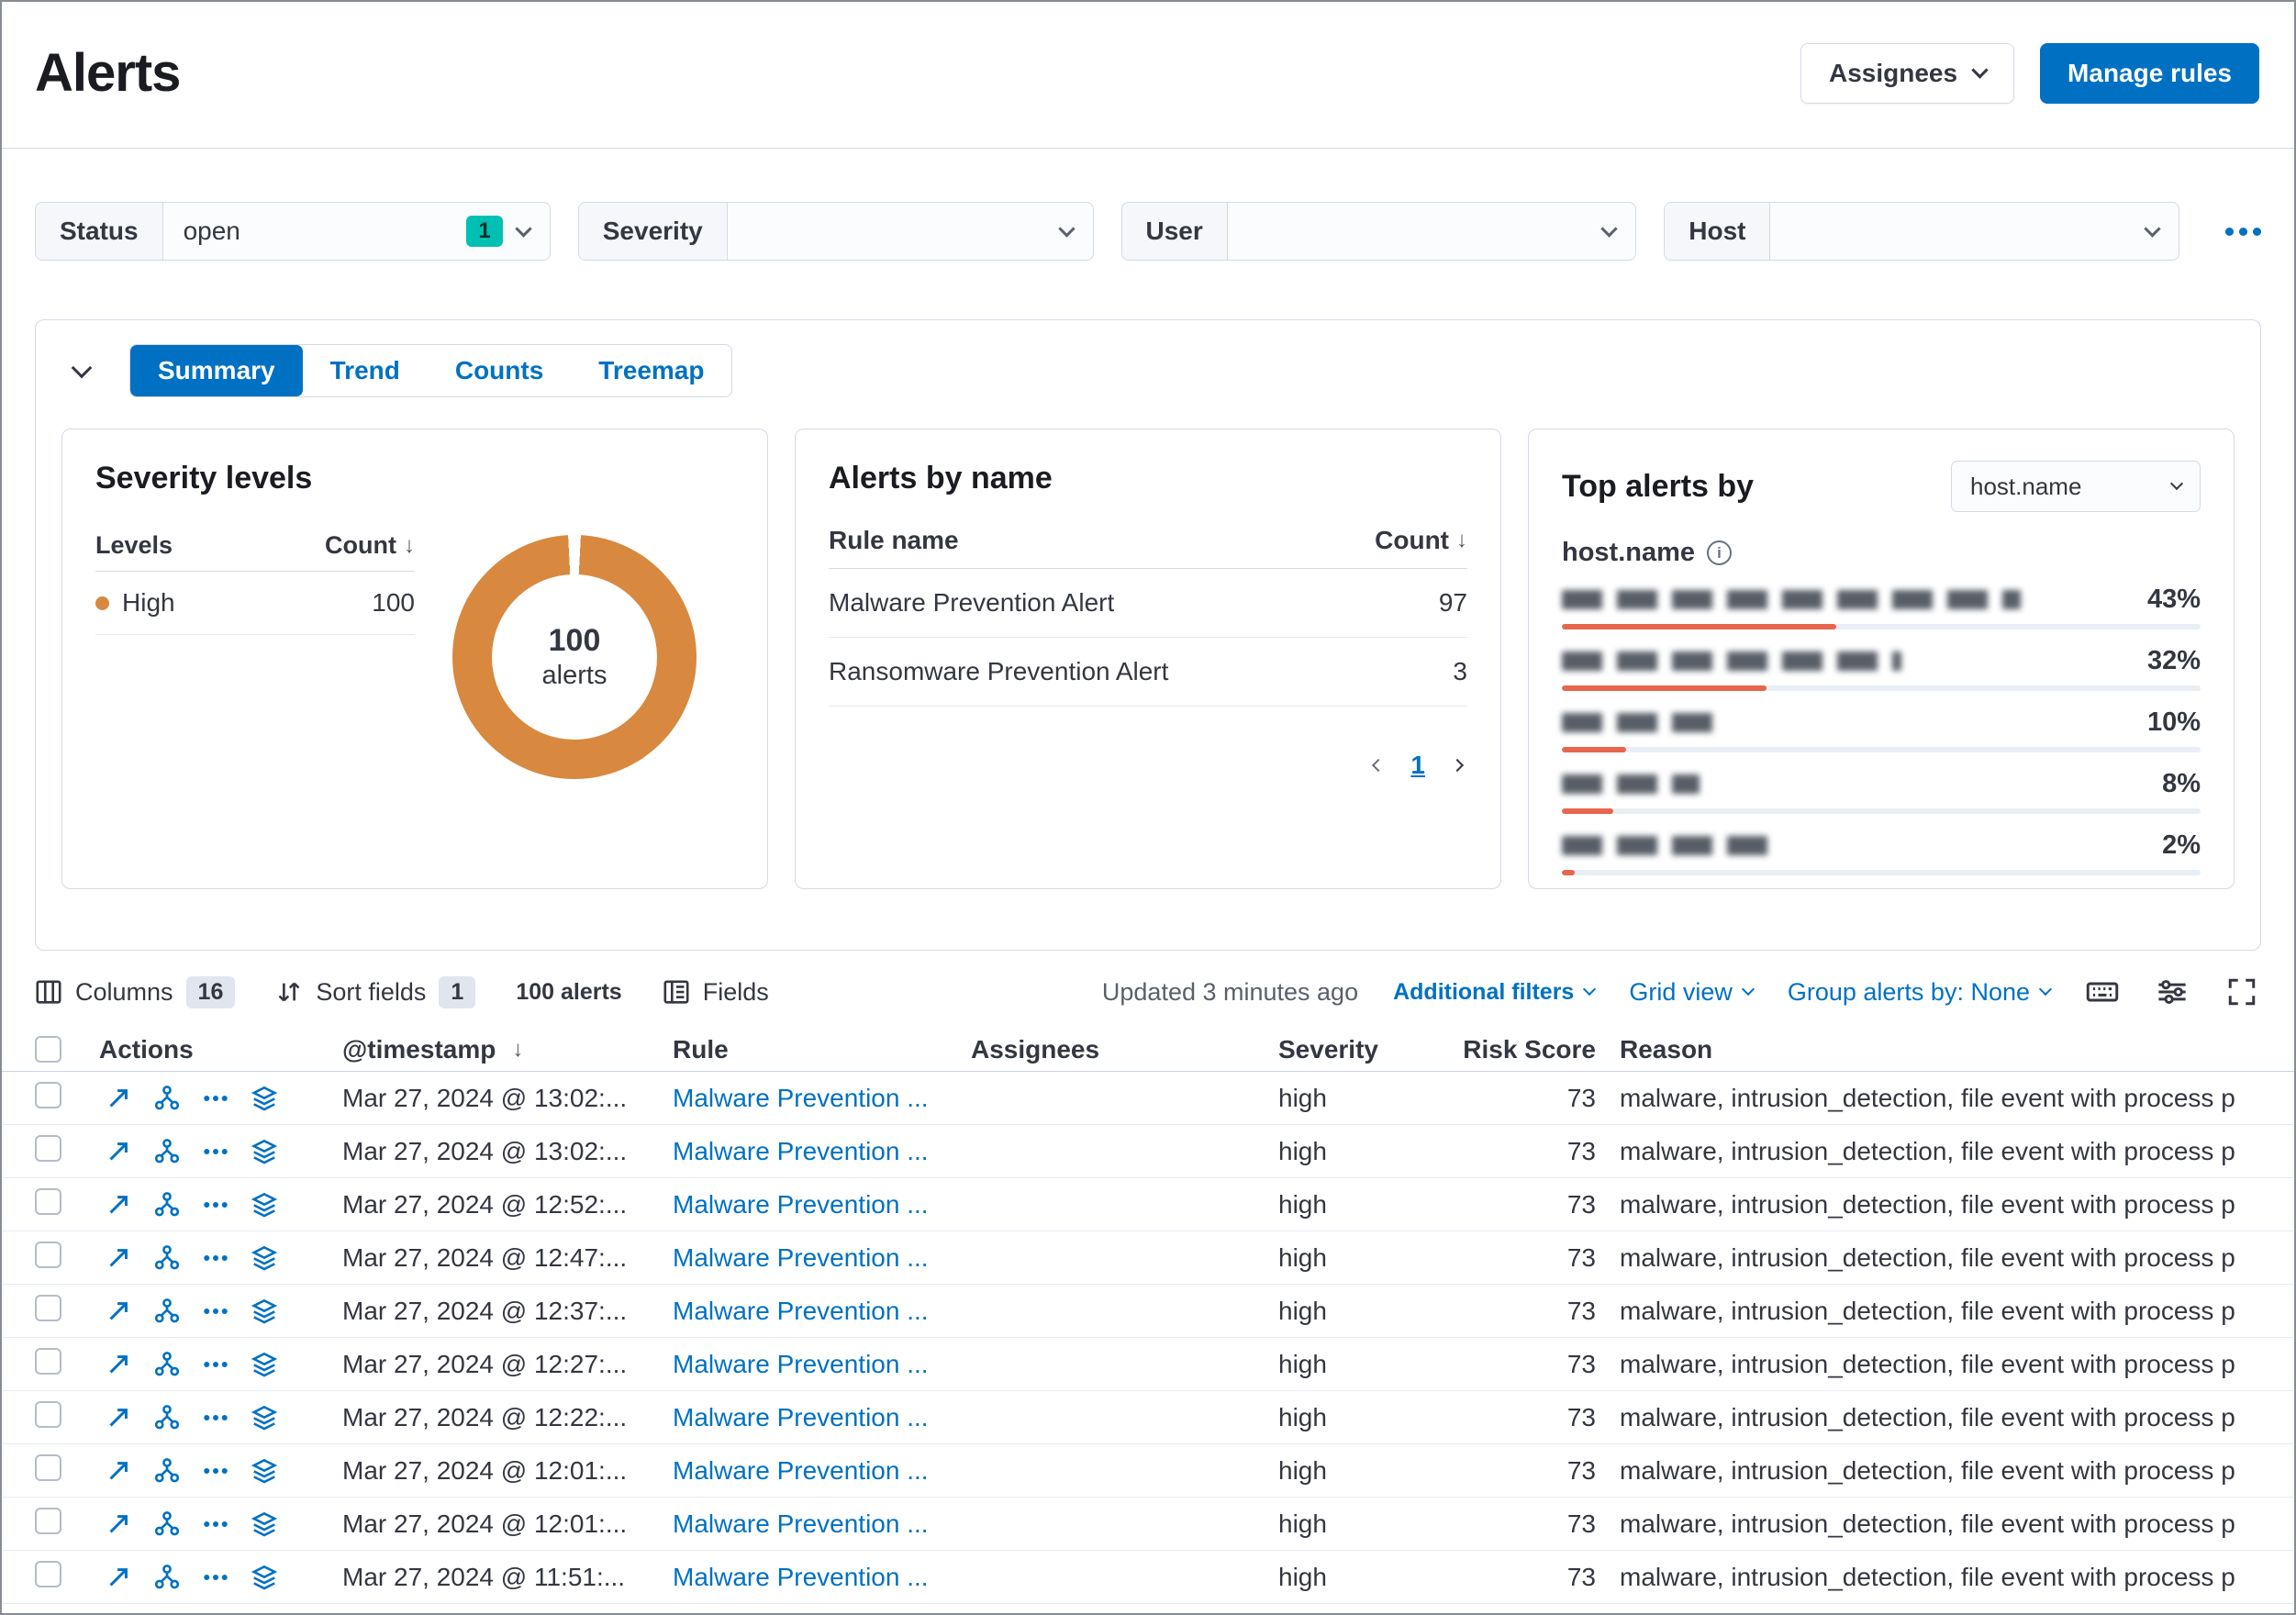 The image size is (2296, 1615). What do you see at coordinates (2243, 231) in the screenshot?
I see `more-filters-icon` at bounding box center [2243, 231].